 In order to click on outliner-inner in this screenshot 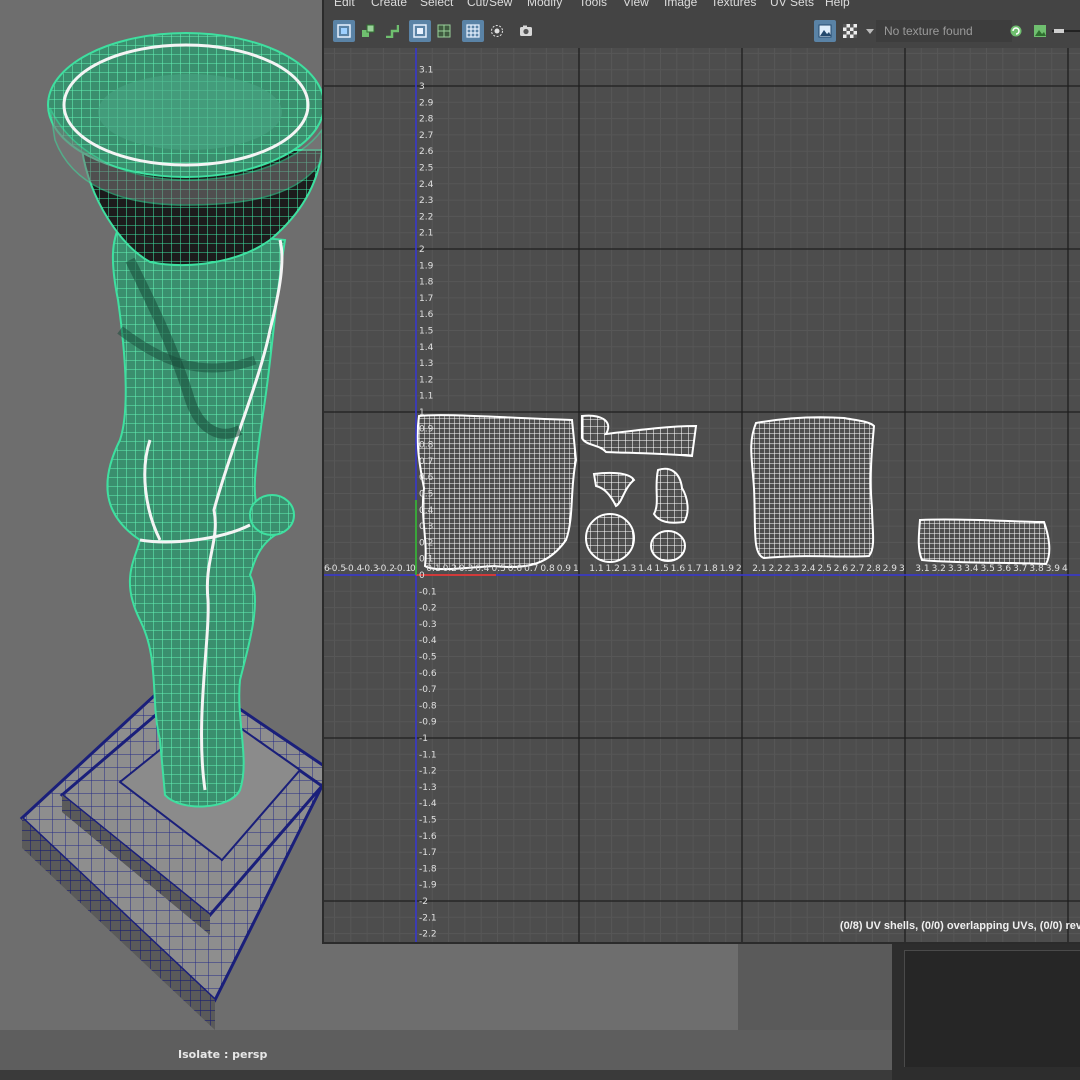, I will do `click(992, 1008)`.